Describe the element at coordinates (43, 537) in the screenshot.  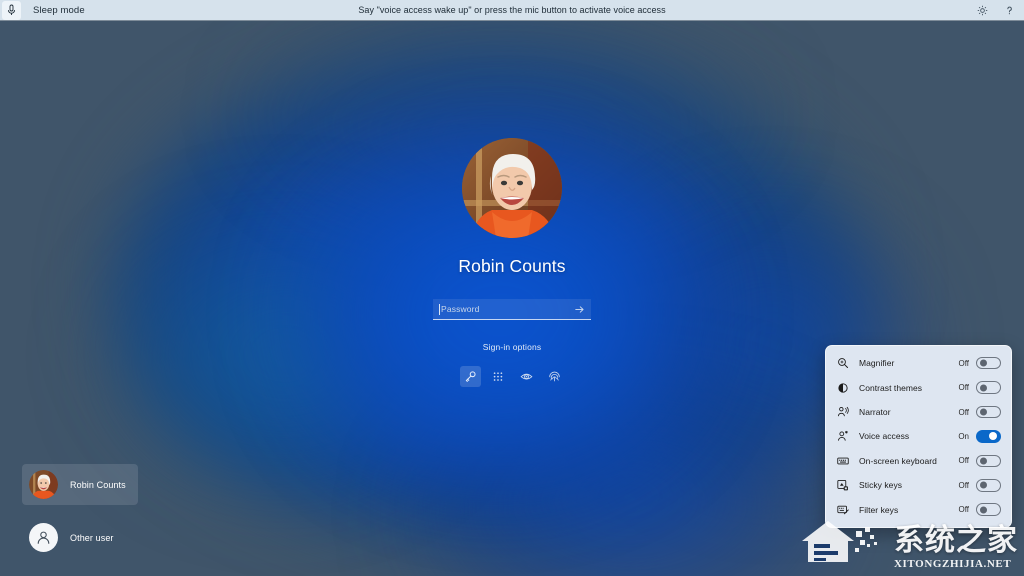
I see `generic-person-icon` at that location.